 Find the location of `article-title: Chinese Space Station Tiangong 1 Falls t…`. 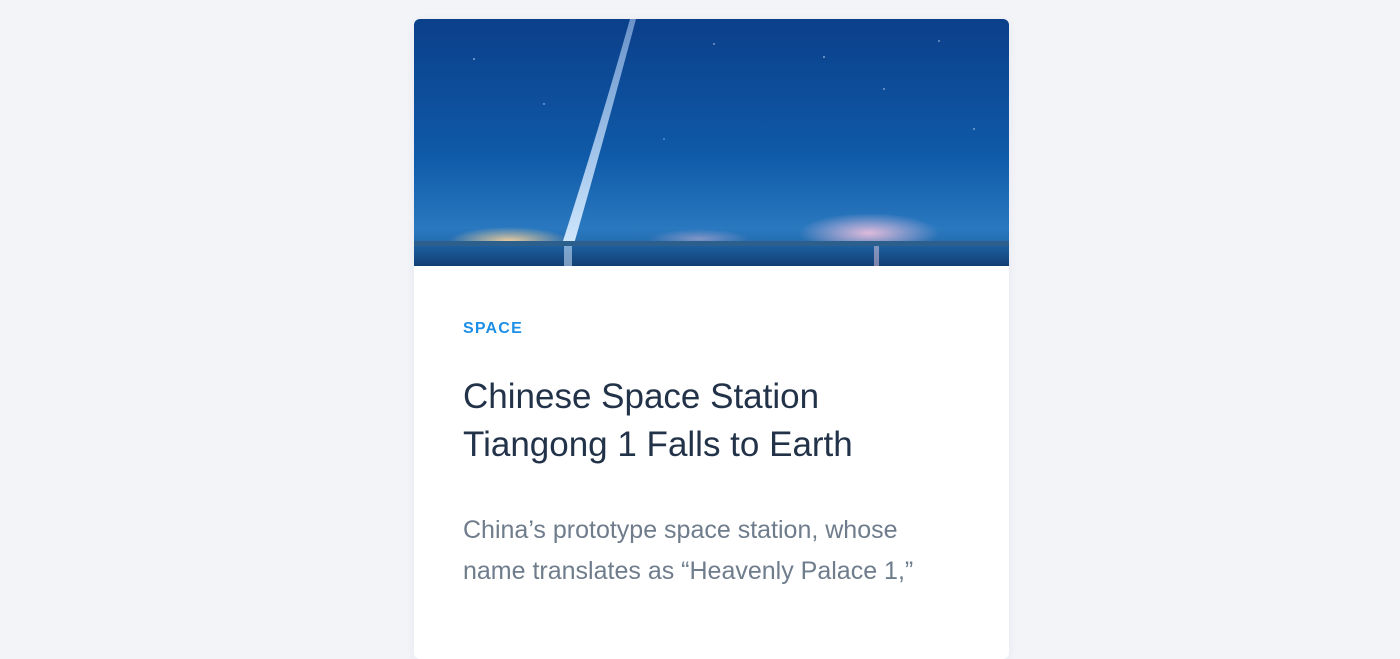

article-title: Chinese Space Station Tiangong 1 Falls t… is located at coordinates (713, 421).